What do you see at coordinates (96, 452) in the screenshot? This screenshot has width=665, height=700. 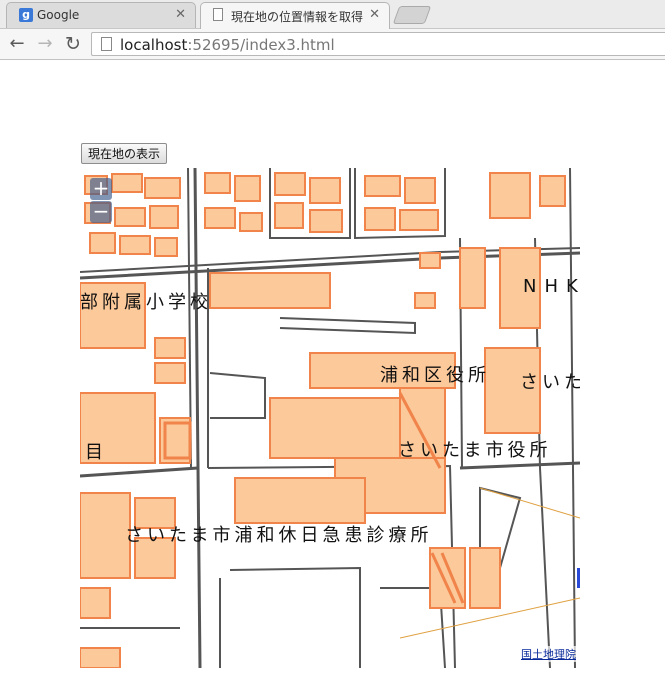 I see `map-label-me: 目` at bounding box center [96, 452].